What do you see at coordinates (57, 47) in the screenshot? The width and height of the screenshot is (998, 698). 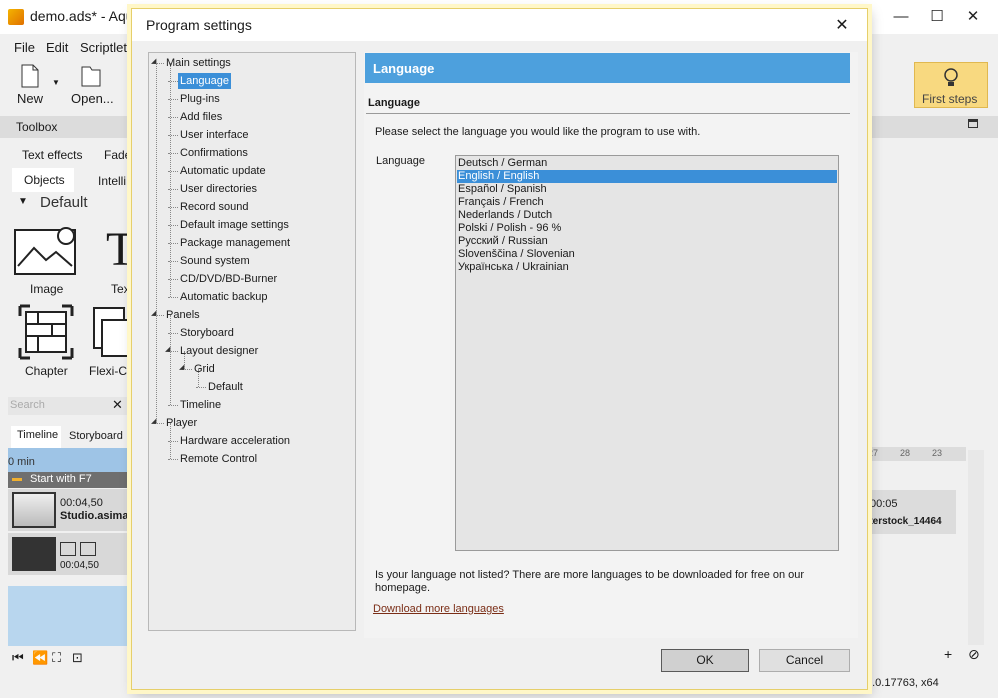 I see `menu-edit: Edit` at bounding box center [57, 47].